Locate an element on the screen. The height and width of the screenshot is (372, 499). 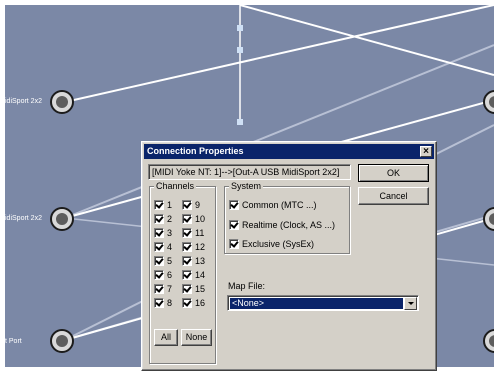
checkbox-label: Exclusive (SysEx) is located at coordinates (278, 244).